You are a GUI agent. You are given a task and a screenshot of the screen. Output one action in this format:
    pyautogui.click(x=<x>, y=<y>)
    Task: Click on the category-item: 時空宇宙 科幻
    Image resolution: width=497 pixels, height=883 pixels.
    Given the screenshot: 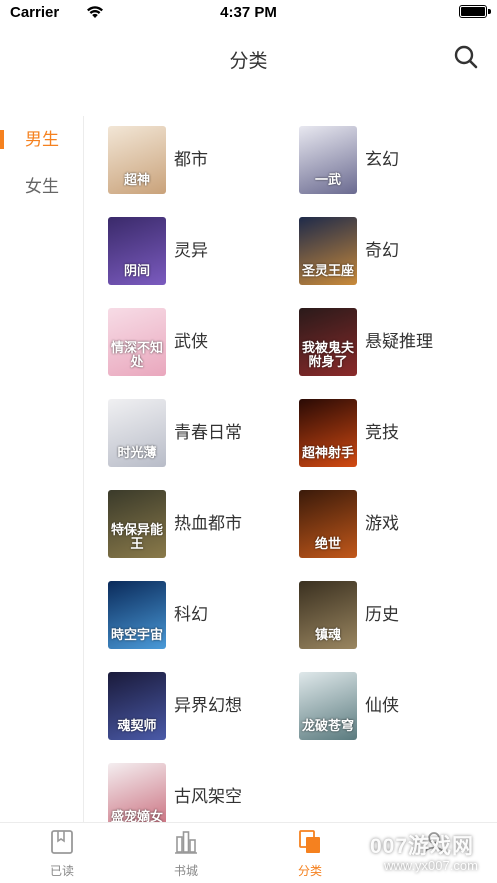 What is the action you would take?
    pyautogui.click(x=180, y=610)
    